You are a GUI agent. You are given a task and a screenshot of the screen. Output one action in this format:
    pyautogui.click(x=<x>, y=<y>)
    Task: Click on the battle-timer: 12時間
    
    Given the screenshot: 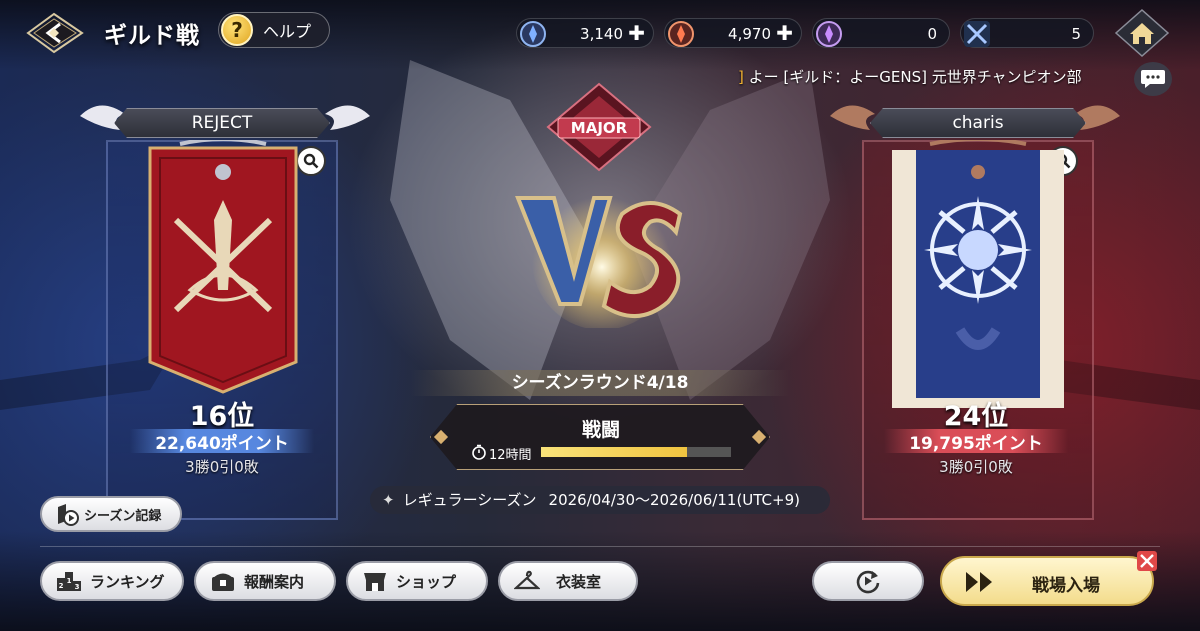 What is the action you would take?
    pyautogui.click(x=510, y=455)
    